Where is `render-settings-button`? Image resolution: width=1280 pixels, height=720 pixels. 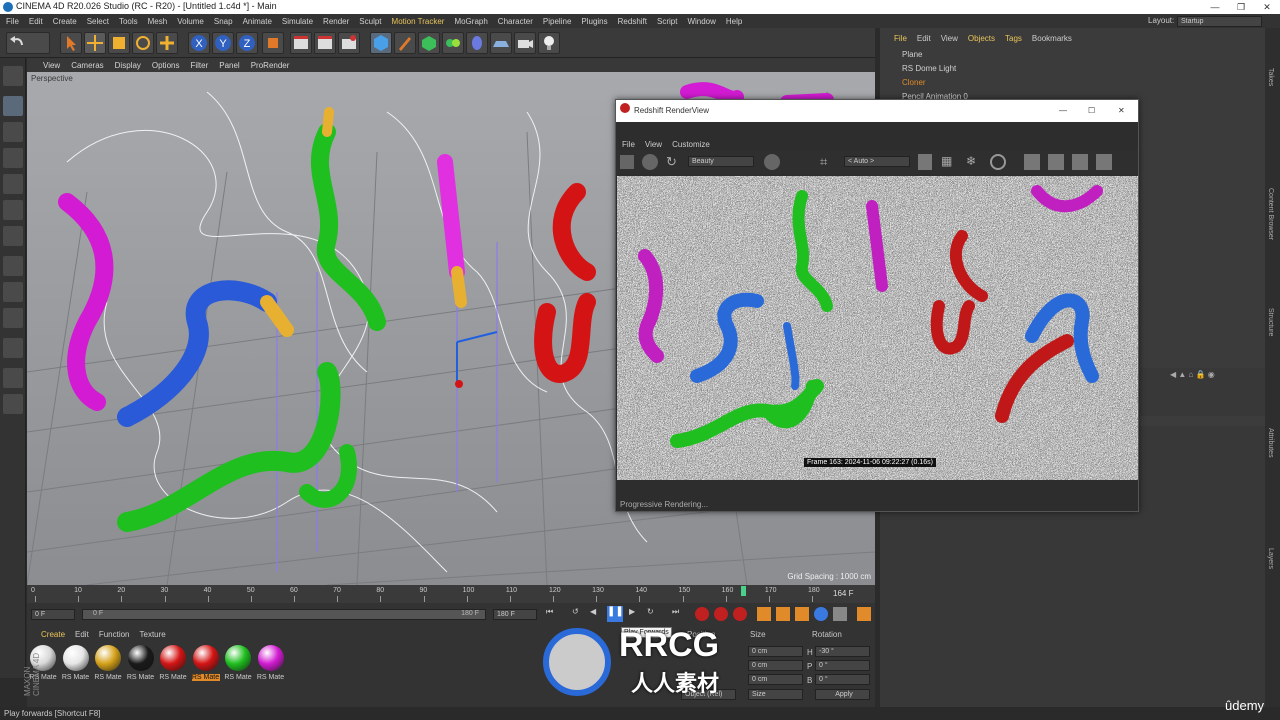
render-settings-button is located at coordinates (349, 43).